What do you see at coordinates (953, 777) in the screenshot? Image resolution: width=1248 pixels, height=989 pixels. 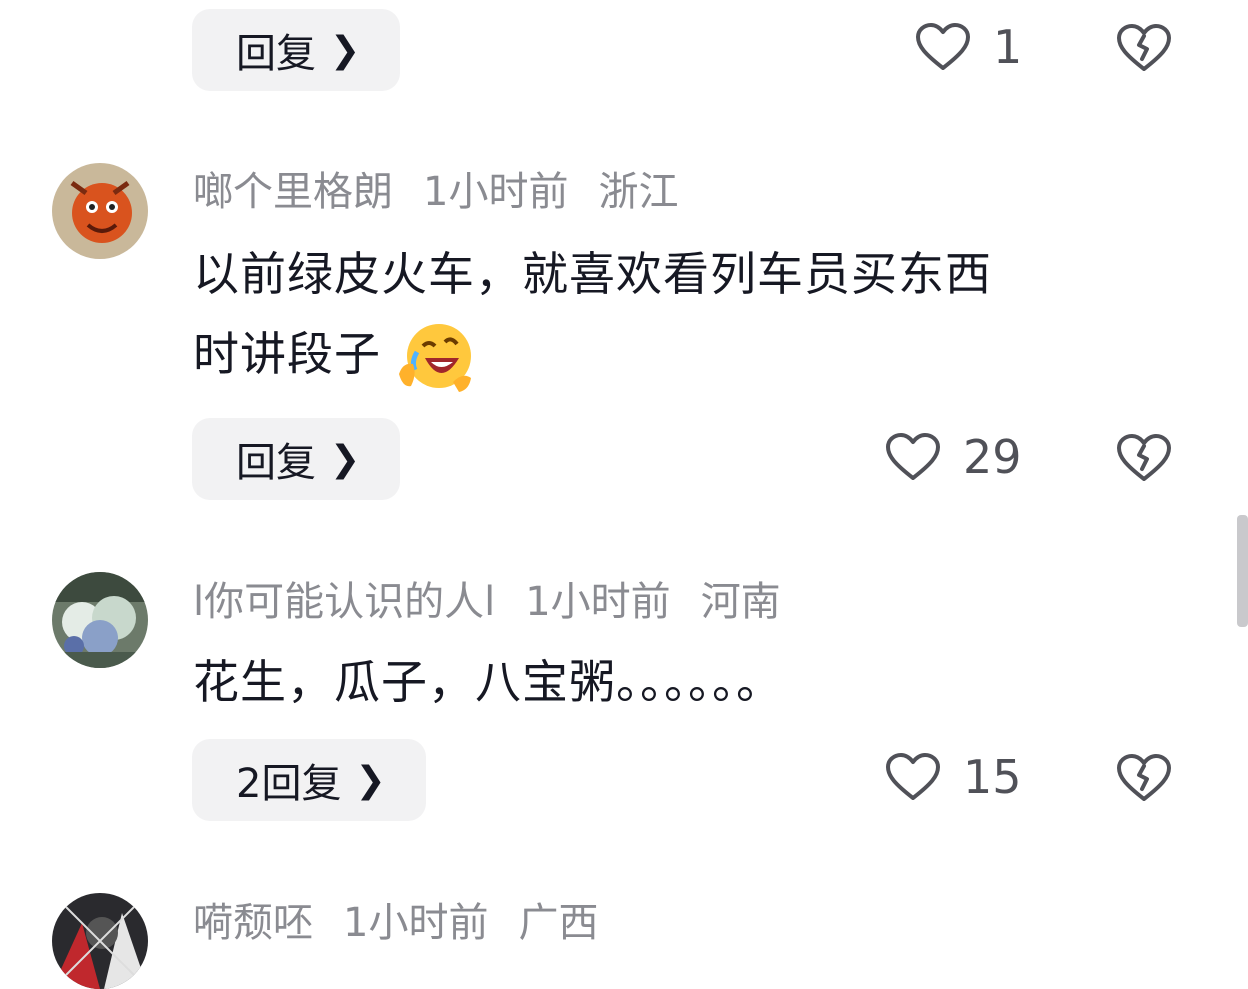 I see `like-button: 15` at bounding box center [953, 777].